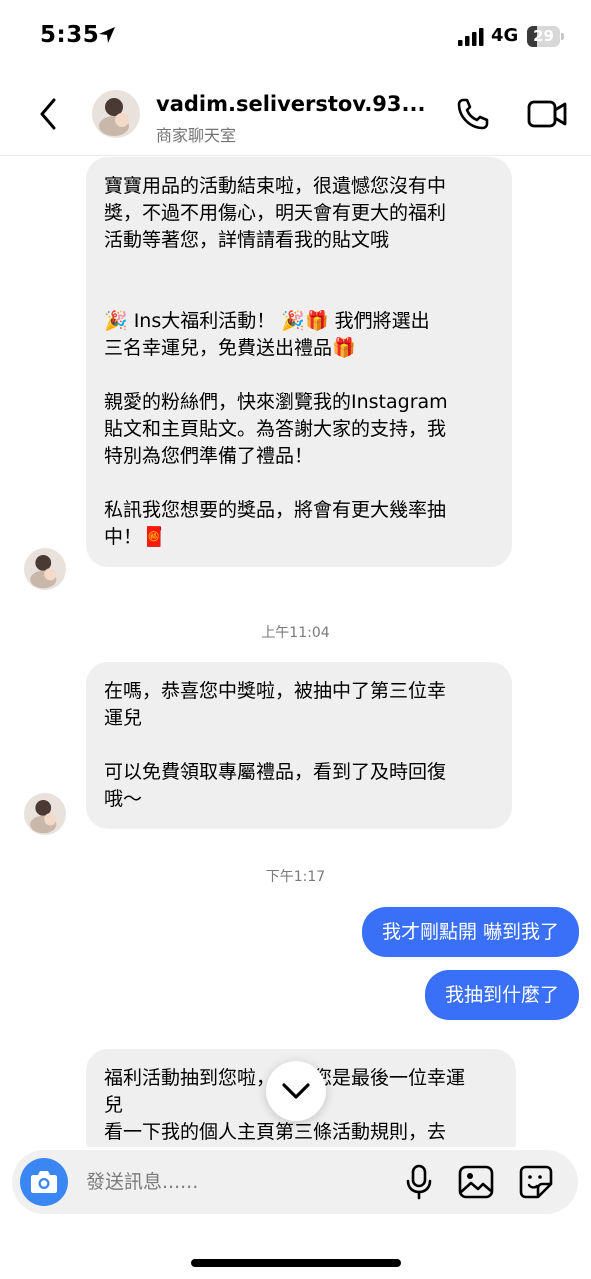 The width and height of the screenshot is (591, 1279). Describe the element at coordinates (295, 36) in the screenshot. I see `status-bar: 5:35 4G 29` at that location.